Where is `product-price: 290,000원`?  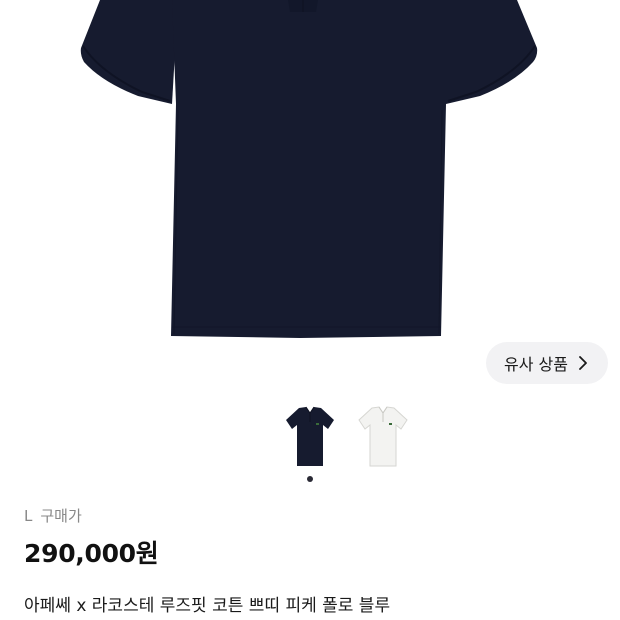
product-price: 290,000원 is located at coordinates (91, 553).